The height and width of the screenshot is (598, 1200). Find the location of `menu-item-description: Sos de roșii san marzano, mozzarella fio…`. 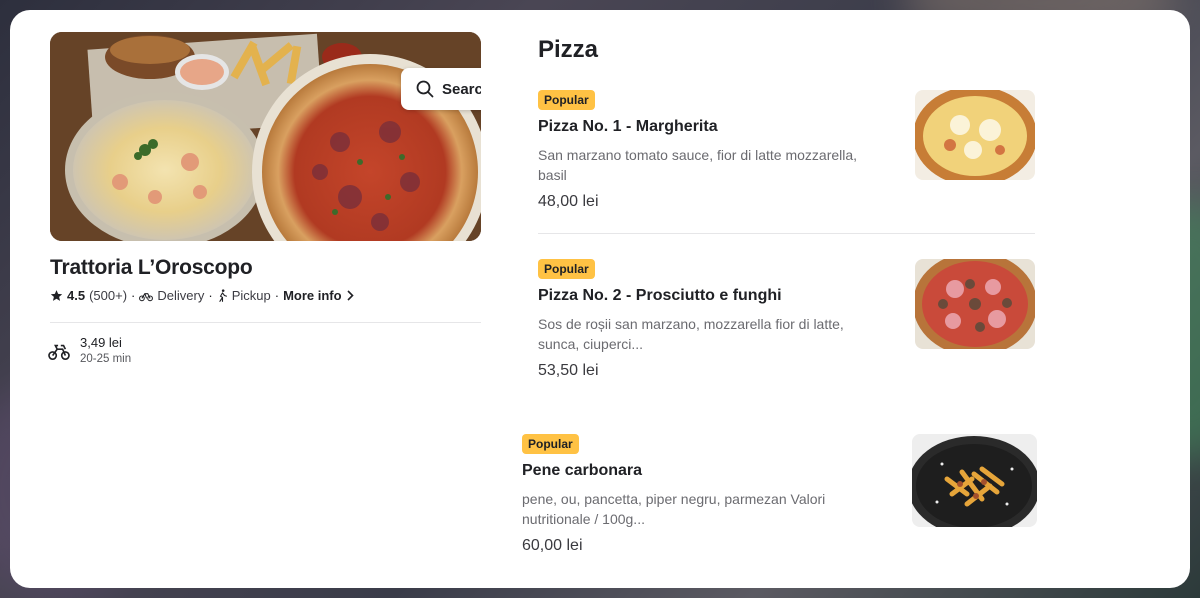

menu-item-description: Sos de roșii san marzano, mozzarella fio… is located at coordinates (691, 334).